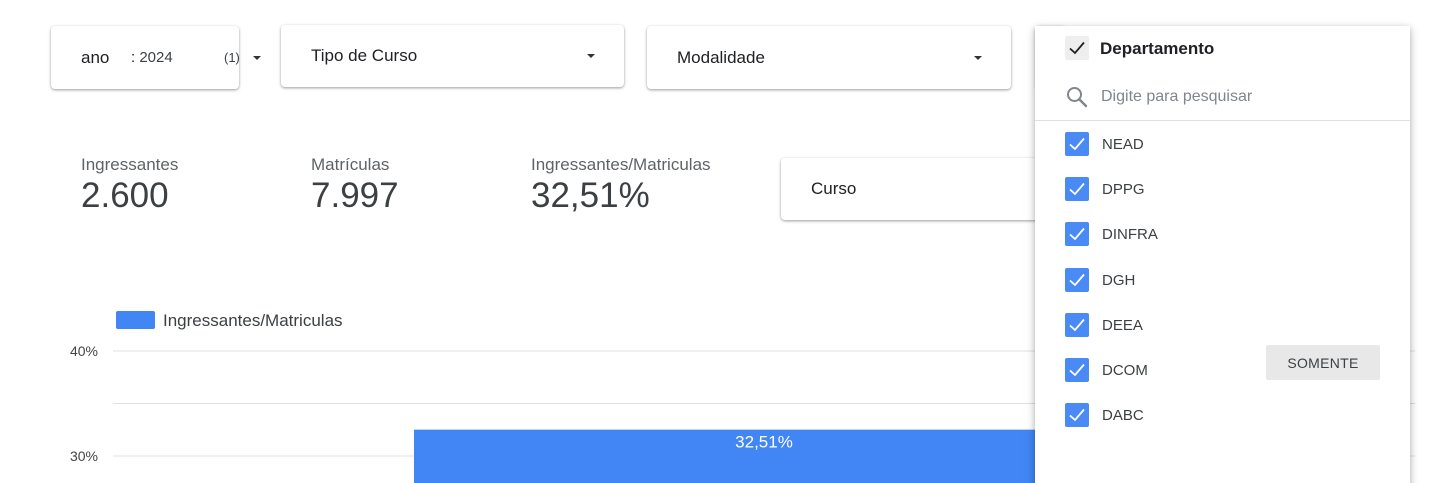 The height and width of the screenshot is (483, 1438). What do you see at coordinates (1222, 49) in the screenshot?
I see `dropdown-header: Departamento` at bounding box center [1222, 49].